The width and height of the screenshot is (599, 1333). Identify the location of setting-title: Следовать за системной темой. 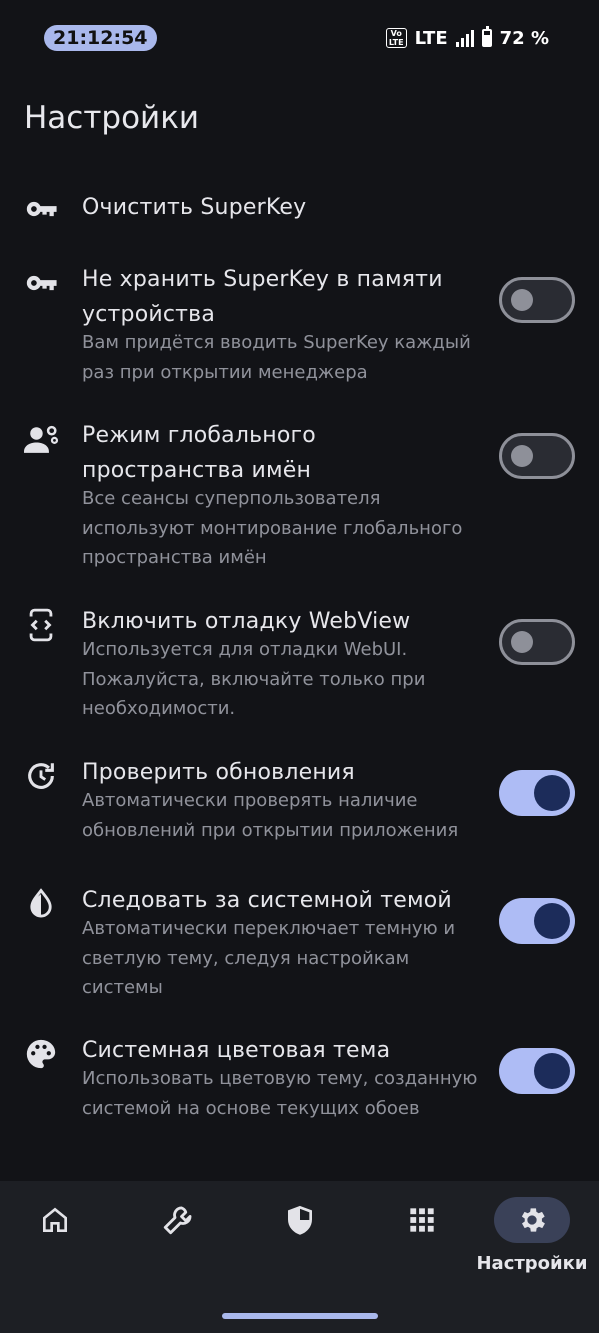
(267, 900).